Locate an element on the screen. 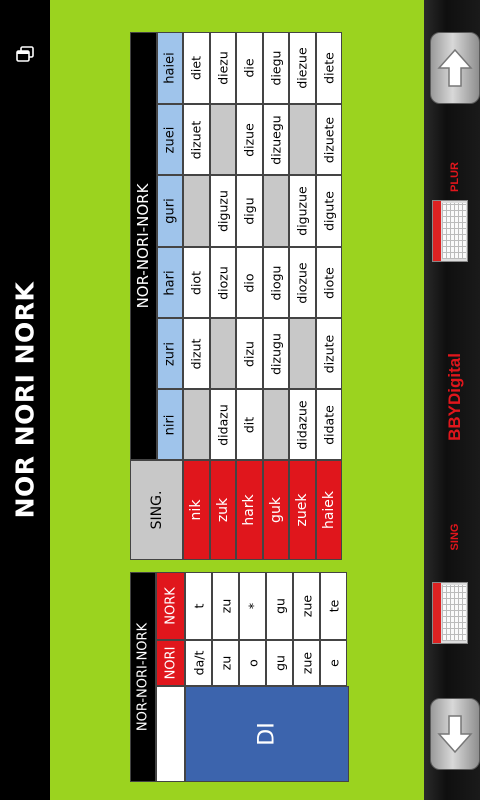 The width and height of the screenshot is (480, 800). column-header: hari is located at coordinates (169, 282).